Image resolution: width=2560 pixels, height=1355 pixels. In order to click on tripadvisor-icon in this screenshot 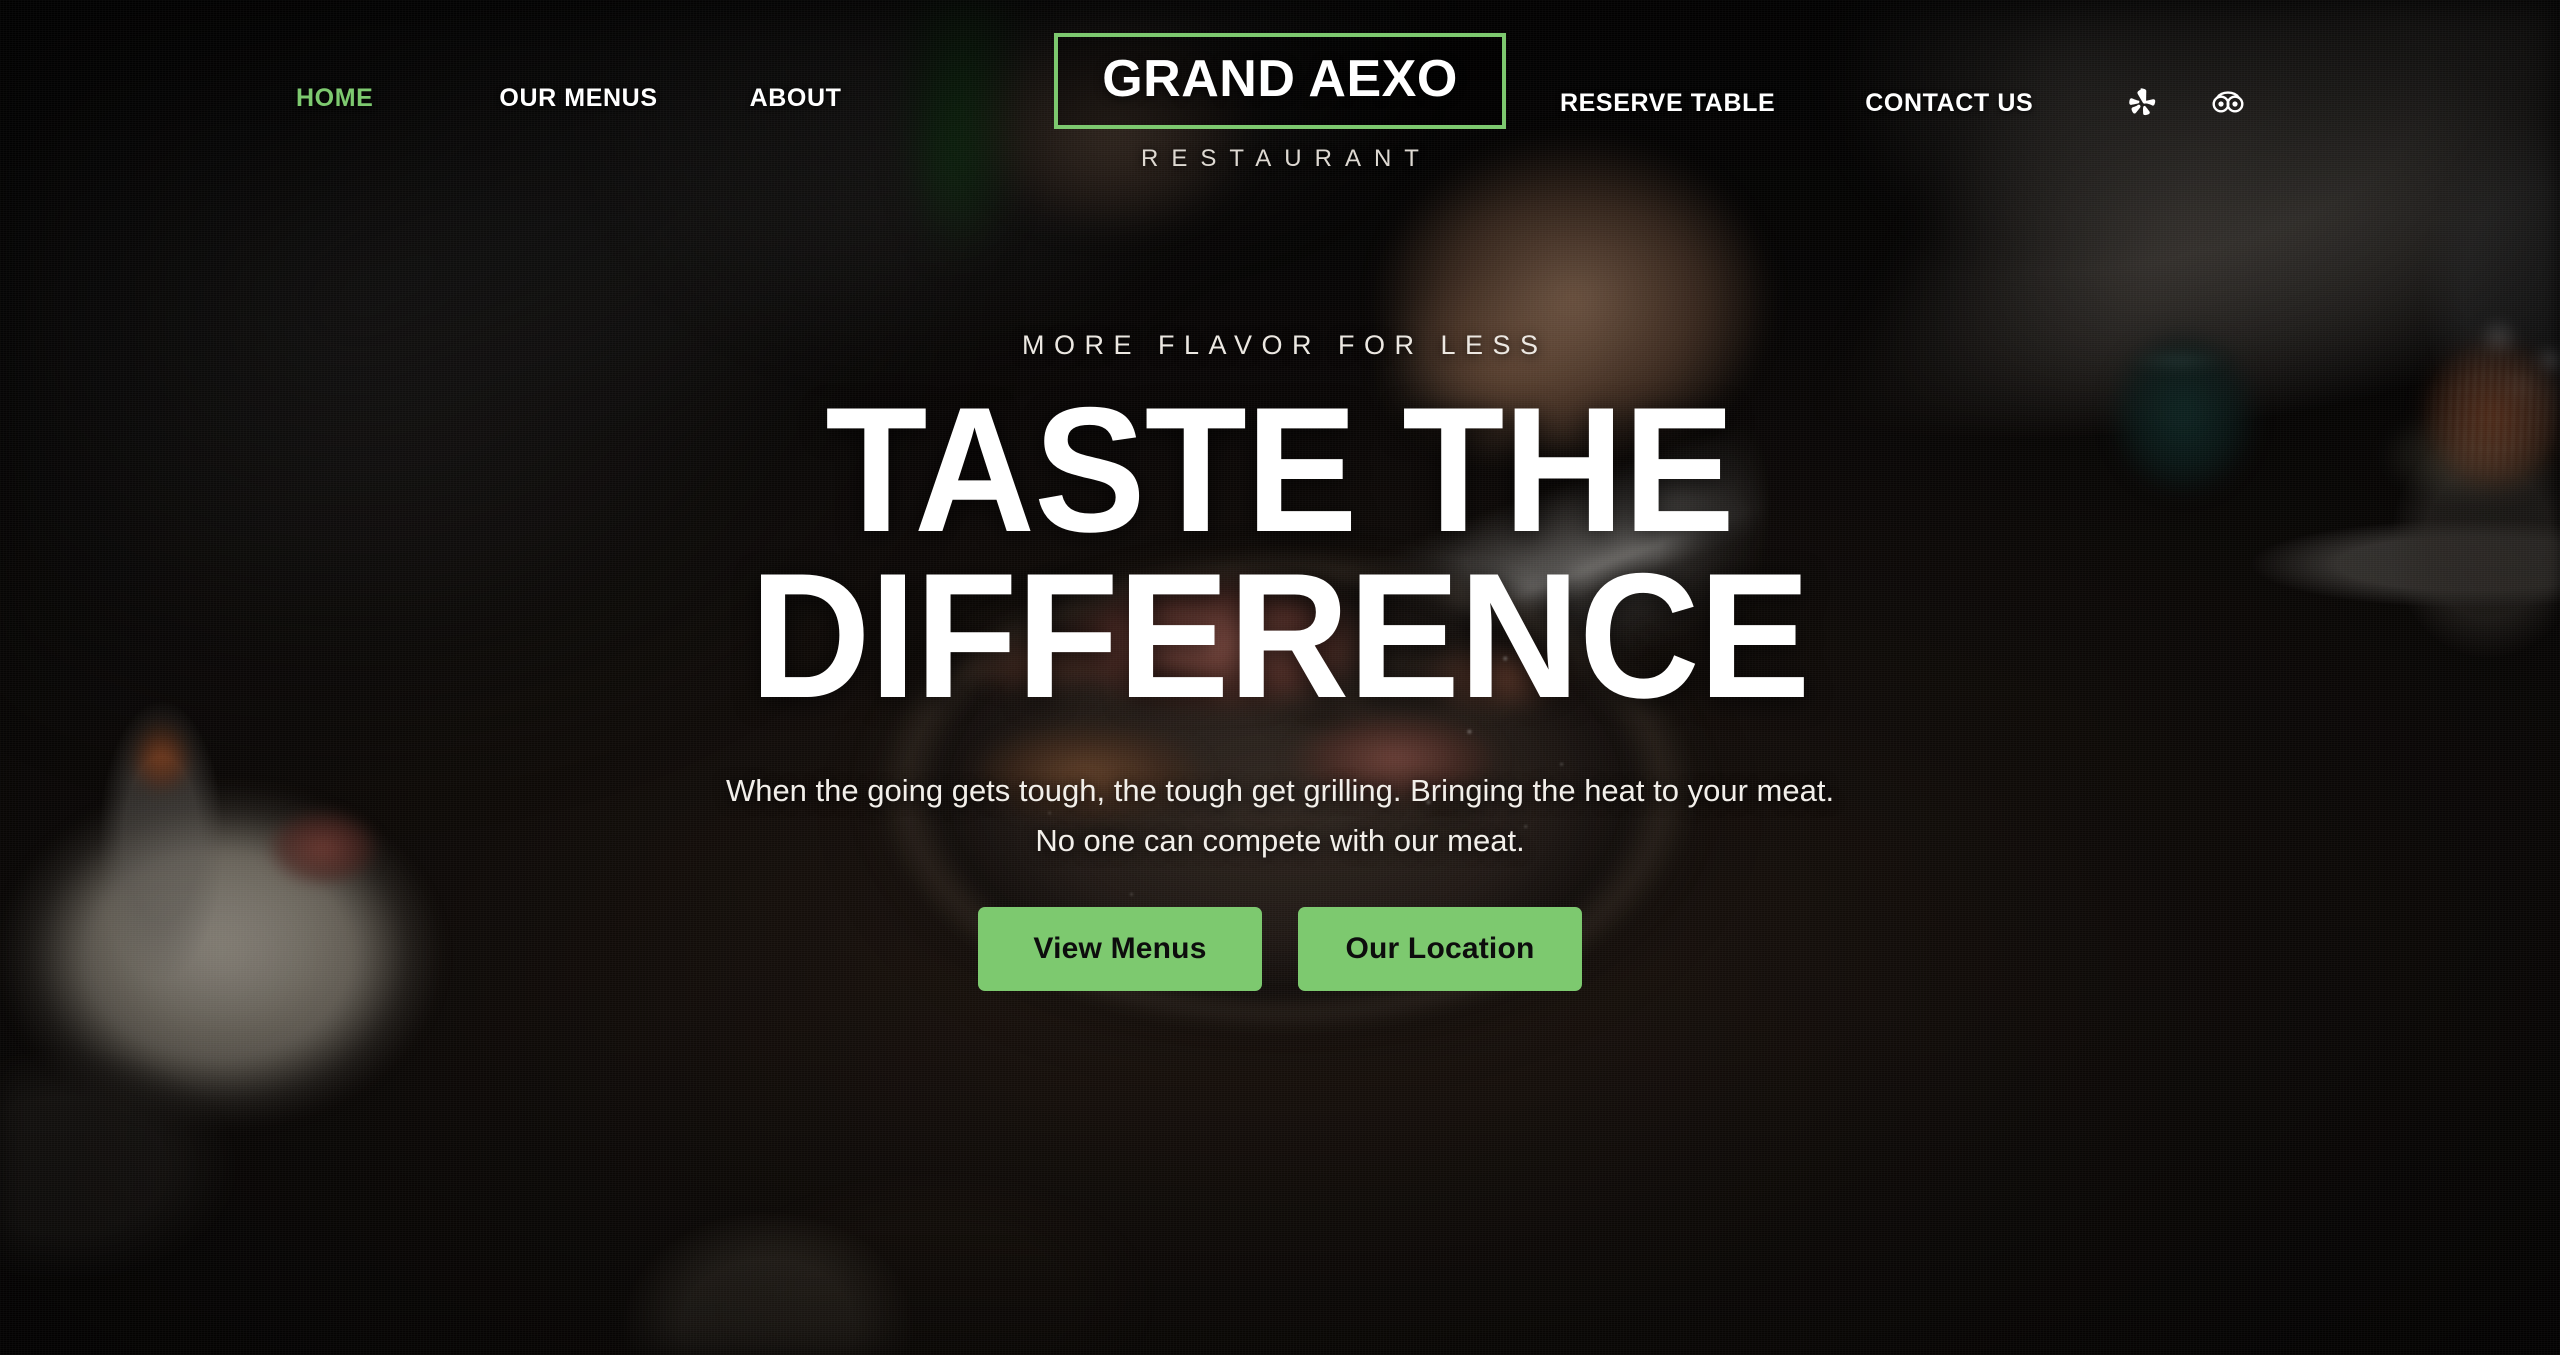, I will do `click(2228, 103)`.